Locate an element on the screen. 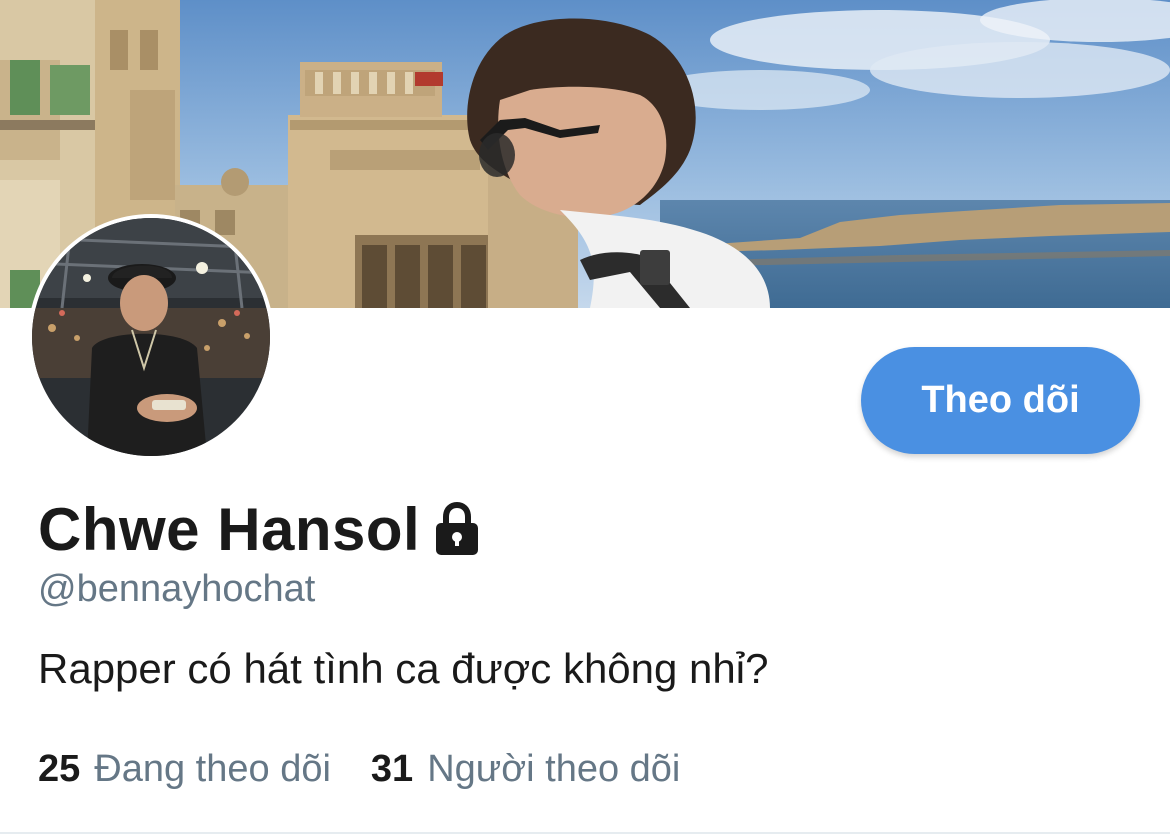 This screenshot has width=1170, height=840. avatar is located at coordinates (151, 337).